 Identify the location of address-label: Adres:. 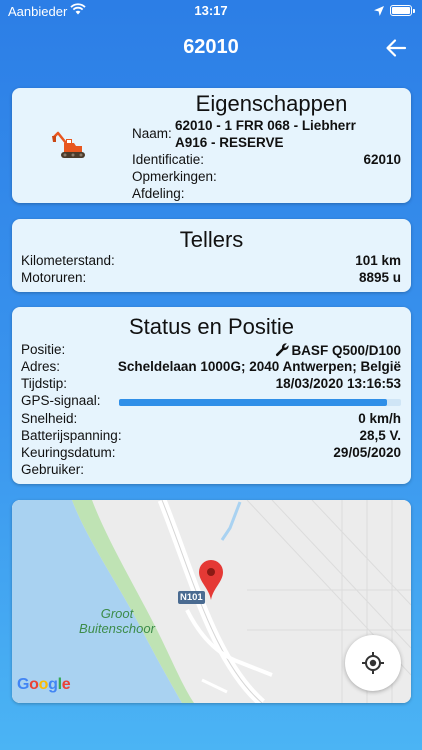
(41, 366).